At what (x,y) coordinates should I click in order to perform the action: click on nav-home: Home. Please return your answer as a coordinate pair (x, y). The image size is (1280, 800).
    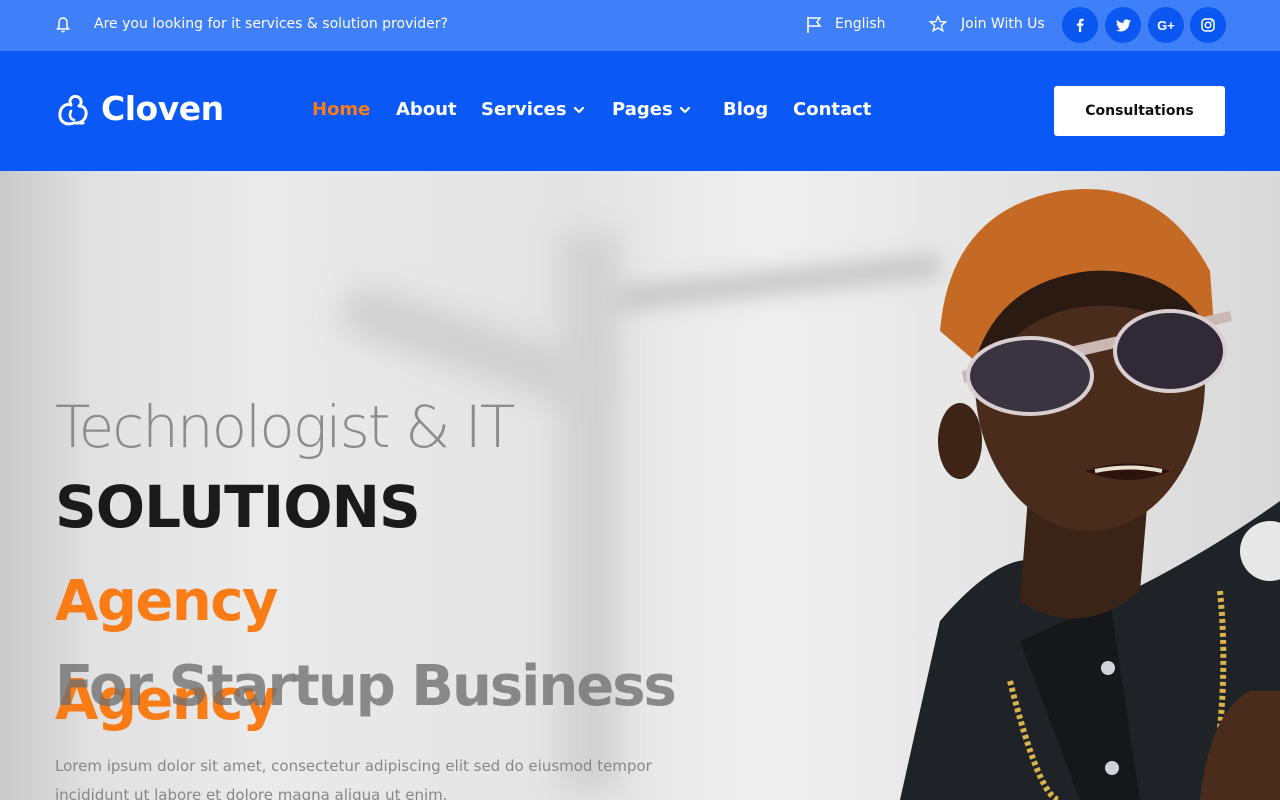
    Looking at the image, I should click on (341, 109).